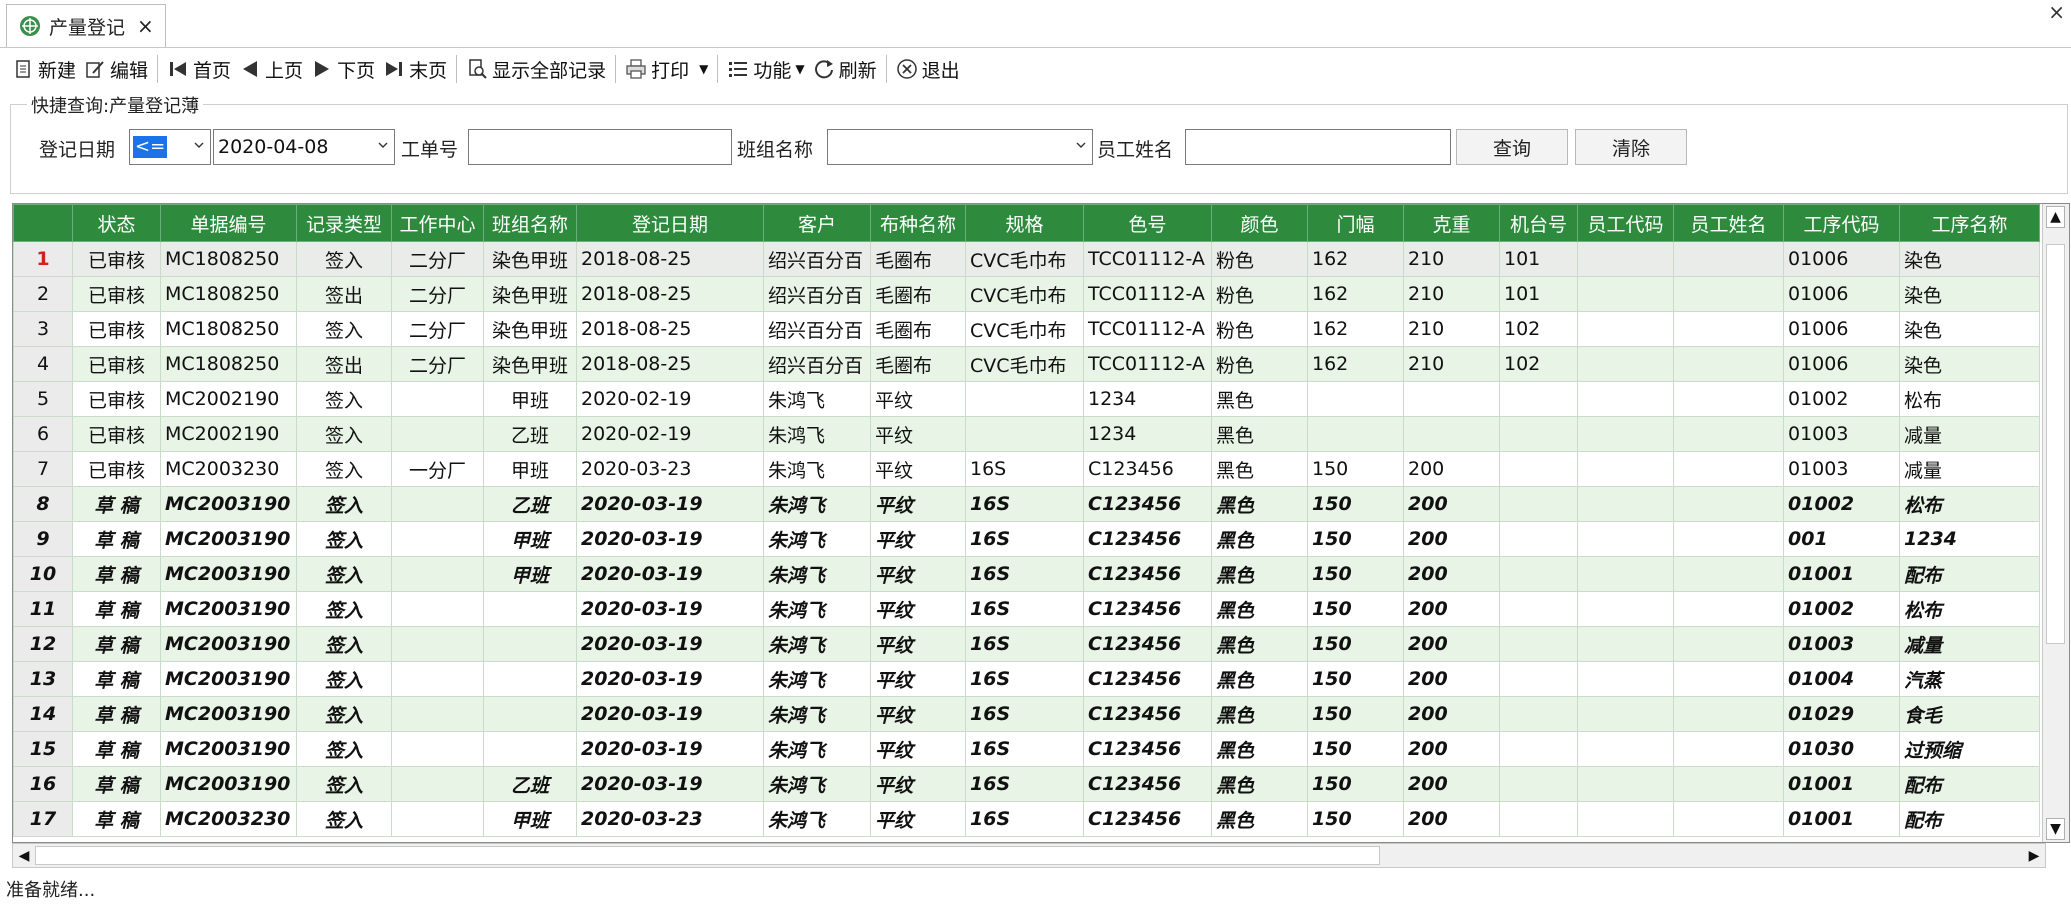 Image resolution: width=2071 pixels, height=910 pixels. Describe the element at coordinates (1841, 399) in the screenshot. I see `cell-proc-code: 01002` at that location.